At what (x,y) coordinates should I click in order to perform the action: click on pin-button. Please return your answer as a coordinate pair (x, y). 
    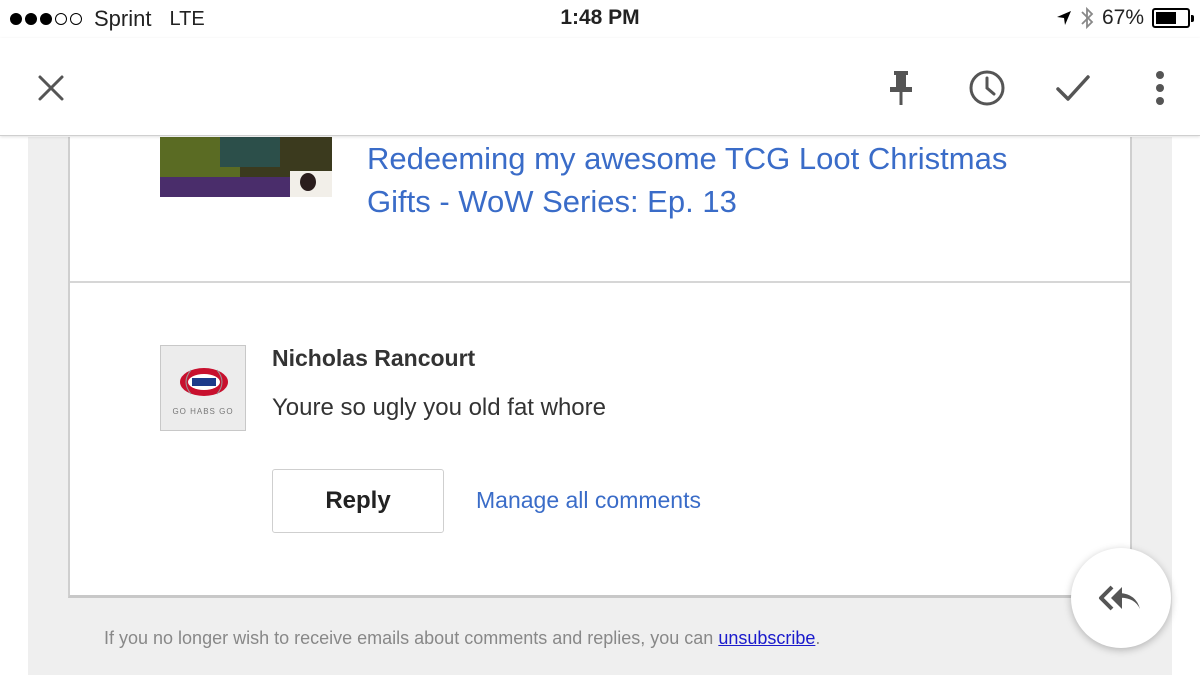
    Looking at the image, I should click on (901, 88).